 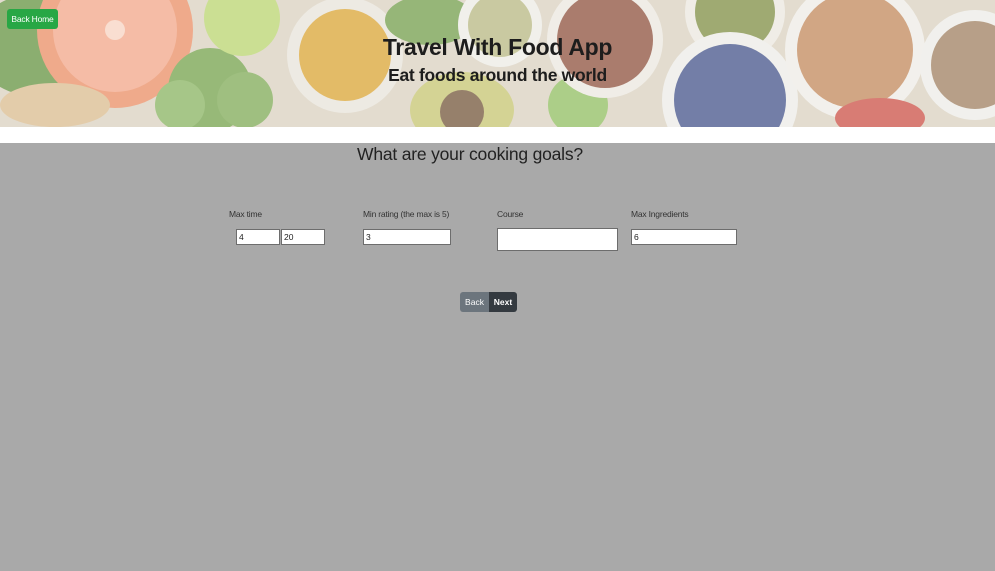 What do you see at coordinates (258, 237) in the screenshot?
I see `max-time-min-input` at bounding box center [258, 237].